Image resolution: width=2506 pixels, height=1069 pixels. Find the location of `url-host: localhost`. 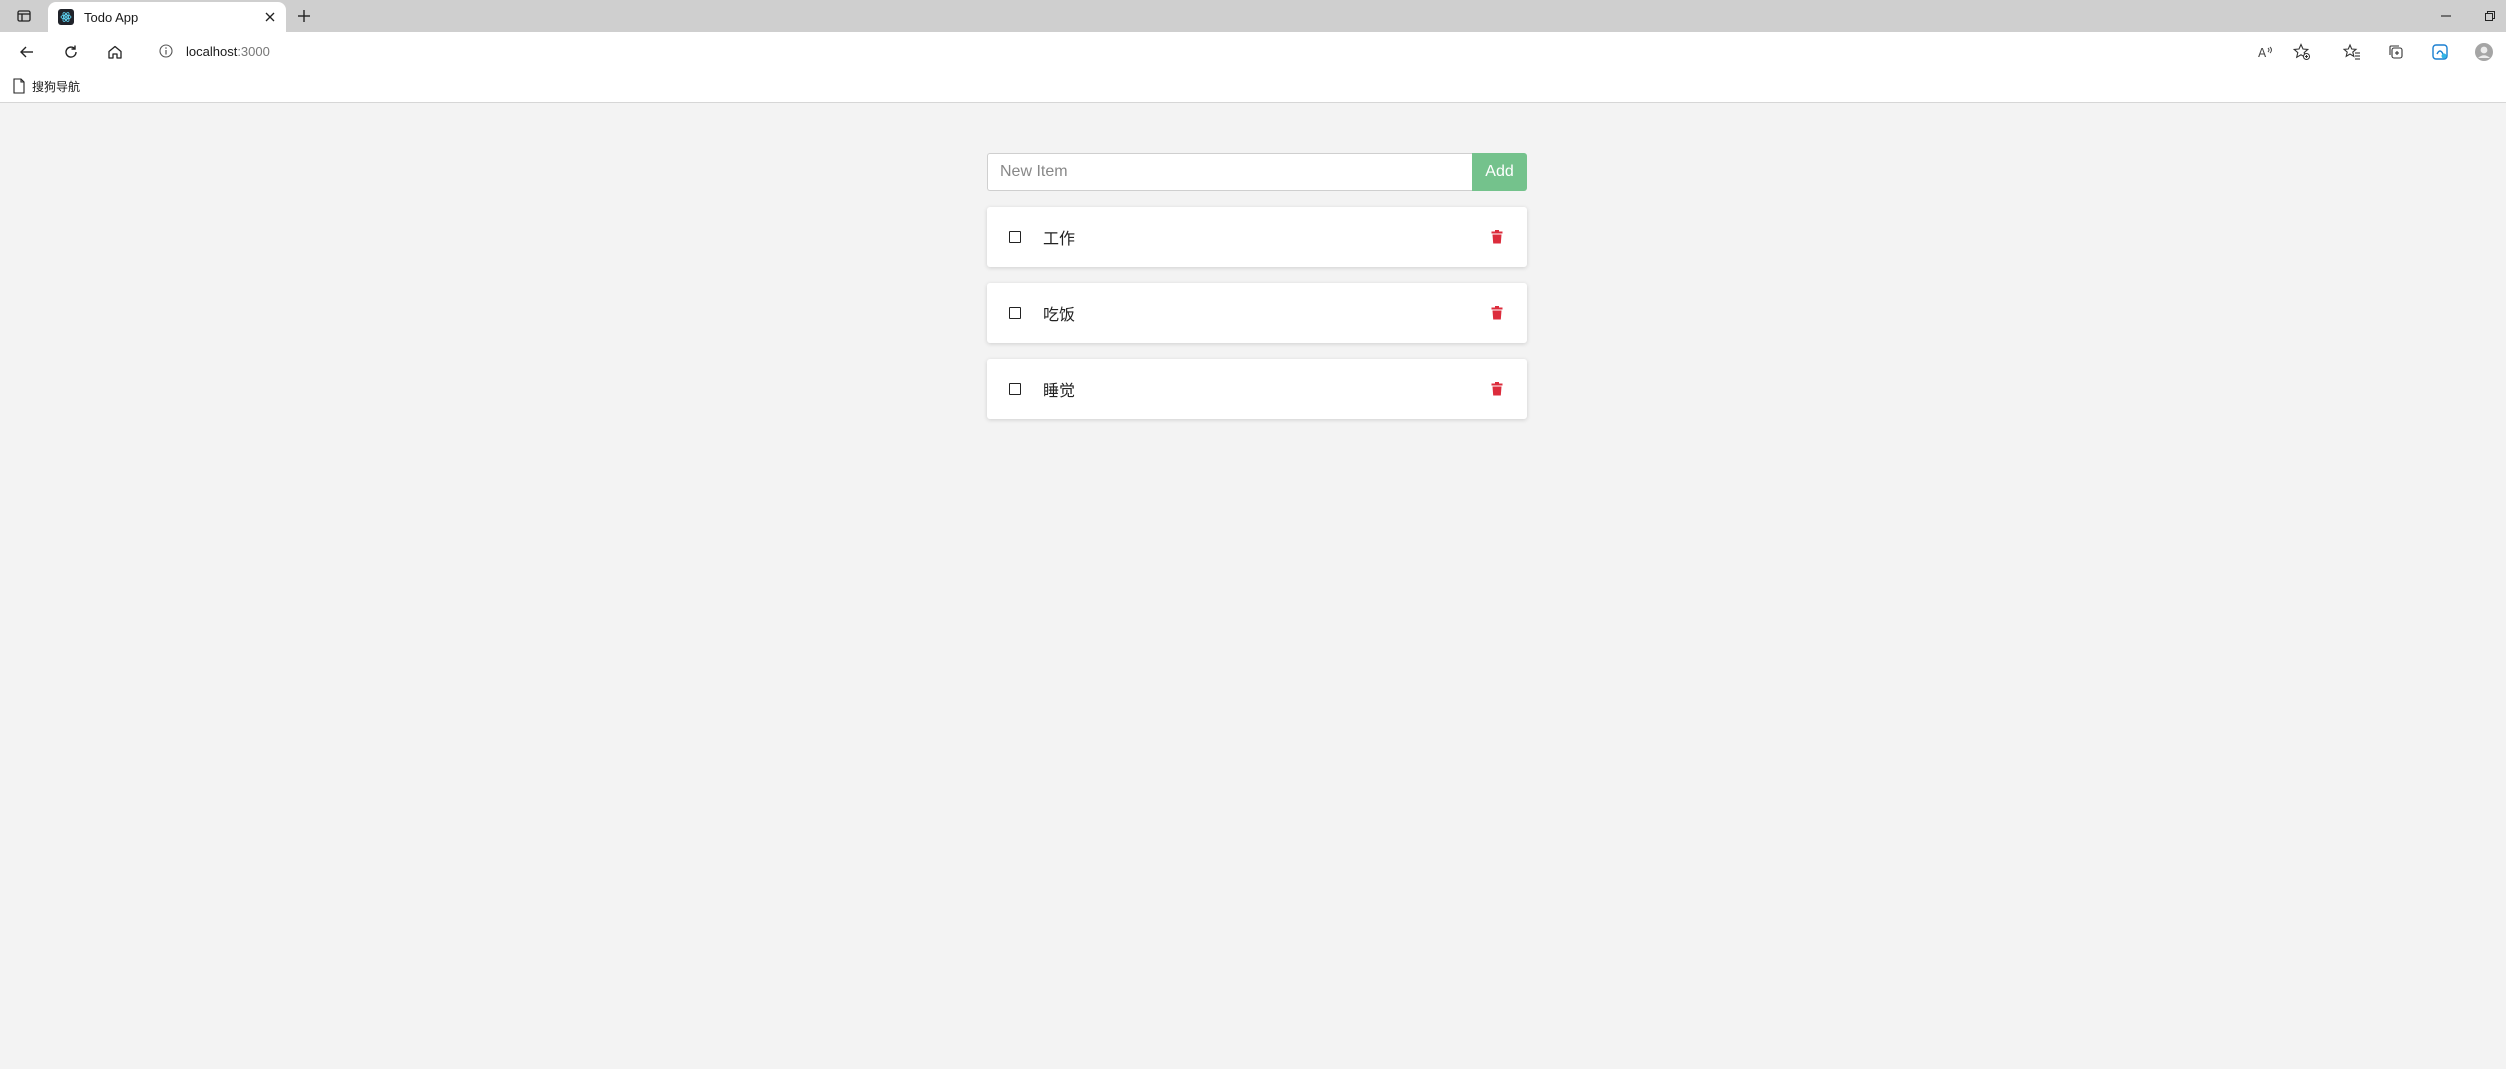

url-host: localhost is located at coordinates (212, 51).